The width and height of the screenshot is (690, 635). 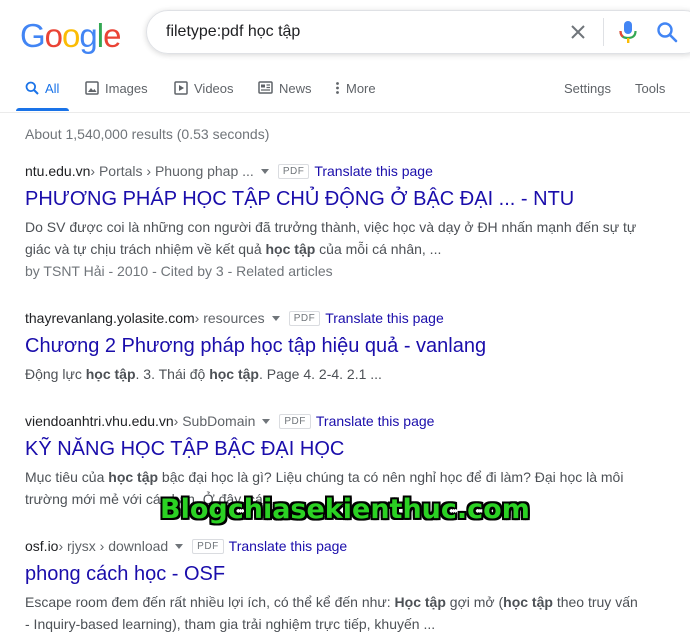 I want to click on result-site: viendoanhtri.vhu.edu.vn, so click(x=99, y=421).